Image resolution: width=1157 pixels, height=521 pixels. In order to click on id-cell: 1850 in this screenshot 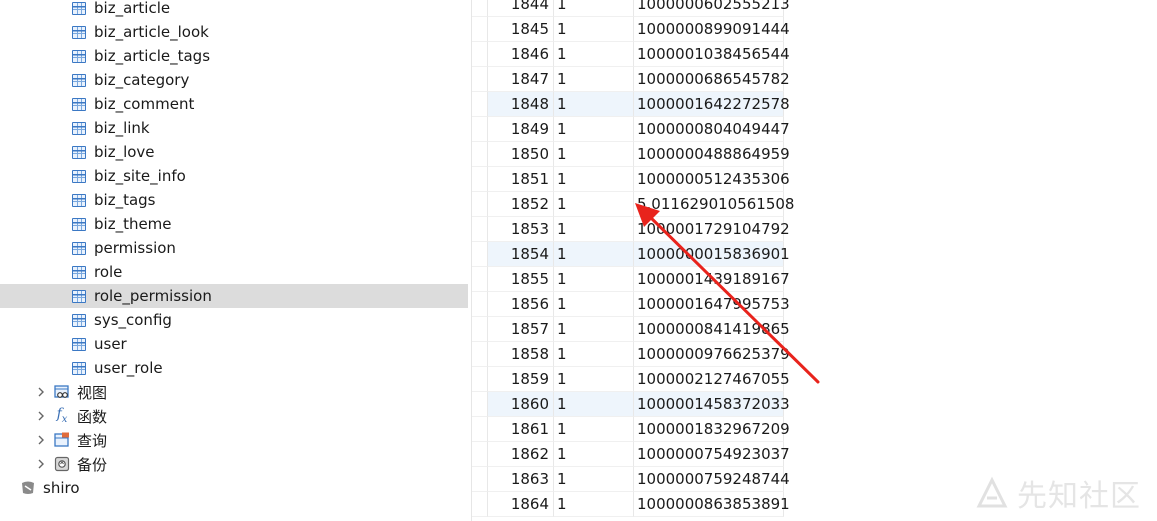, I will do `click(521, 154)`.